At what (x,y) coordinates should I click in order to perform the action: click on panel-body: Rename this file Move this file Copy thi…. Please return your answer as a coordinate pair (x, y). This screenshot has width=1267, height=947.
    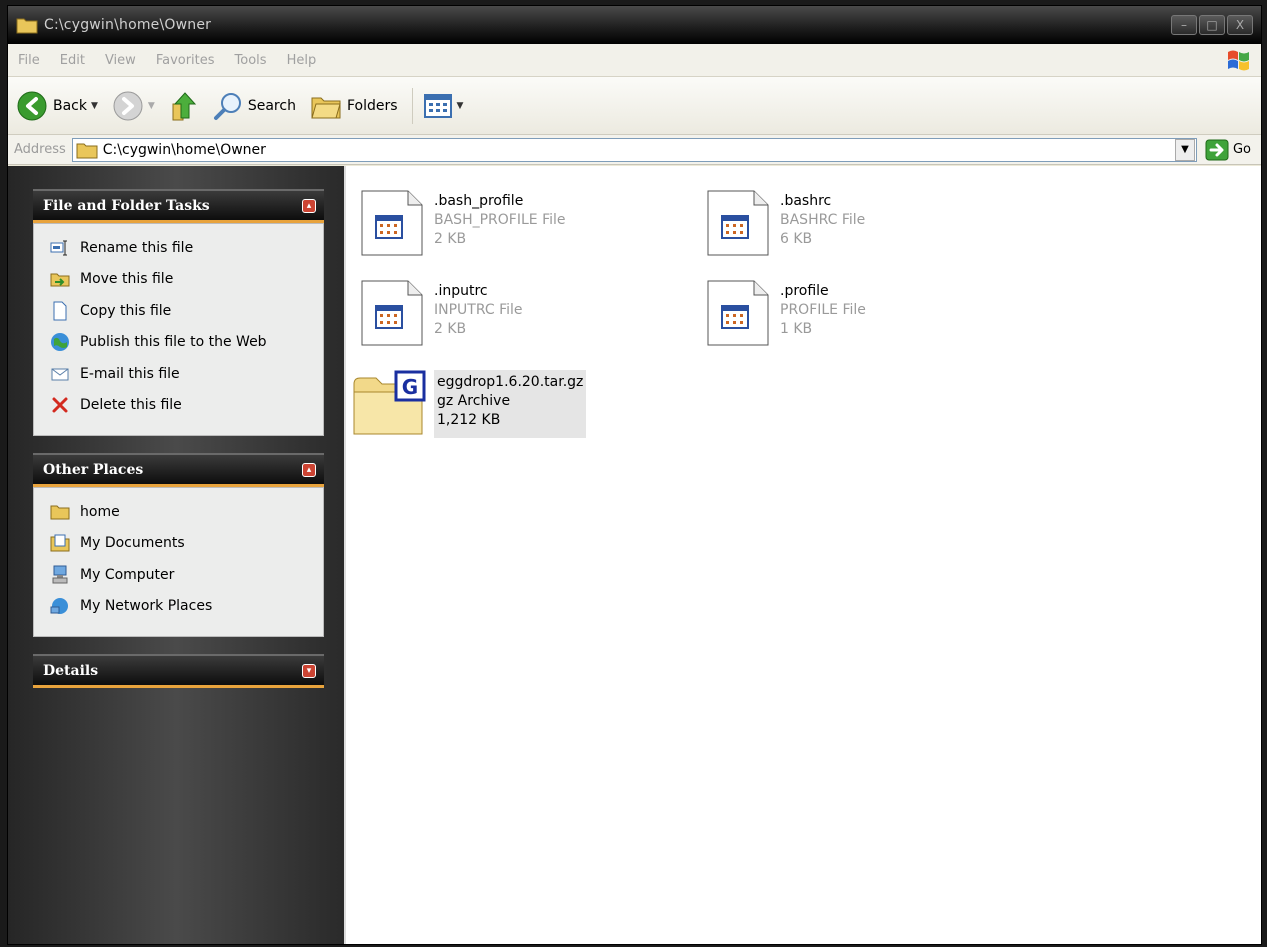
    Looking at the image, I should click on (178, 329).